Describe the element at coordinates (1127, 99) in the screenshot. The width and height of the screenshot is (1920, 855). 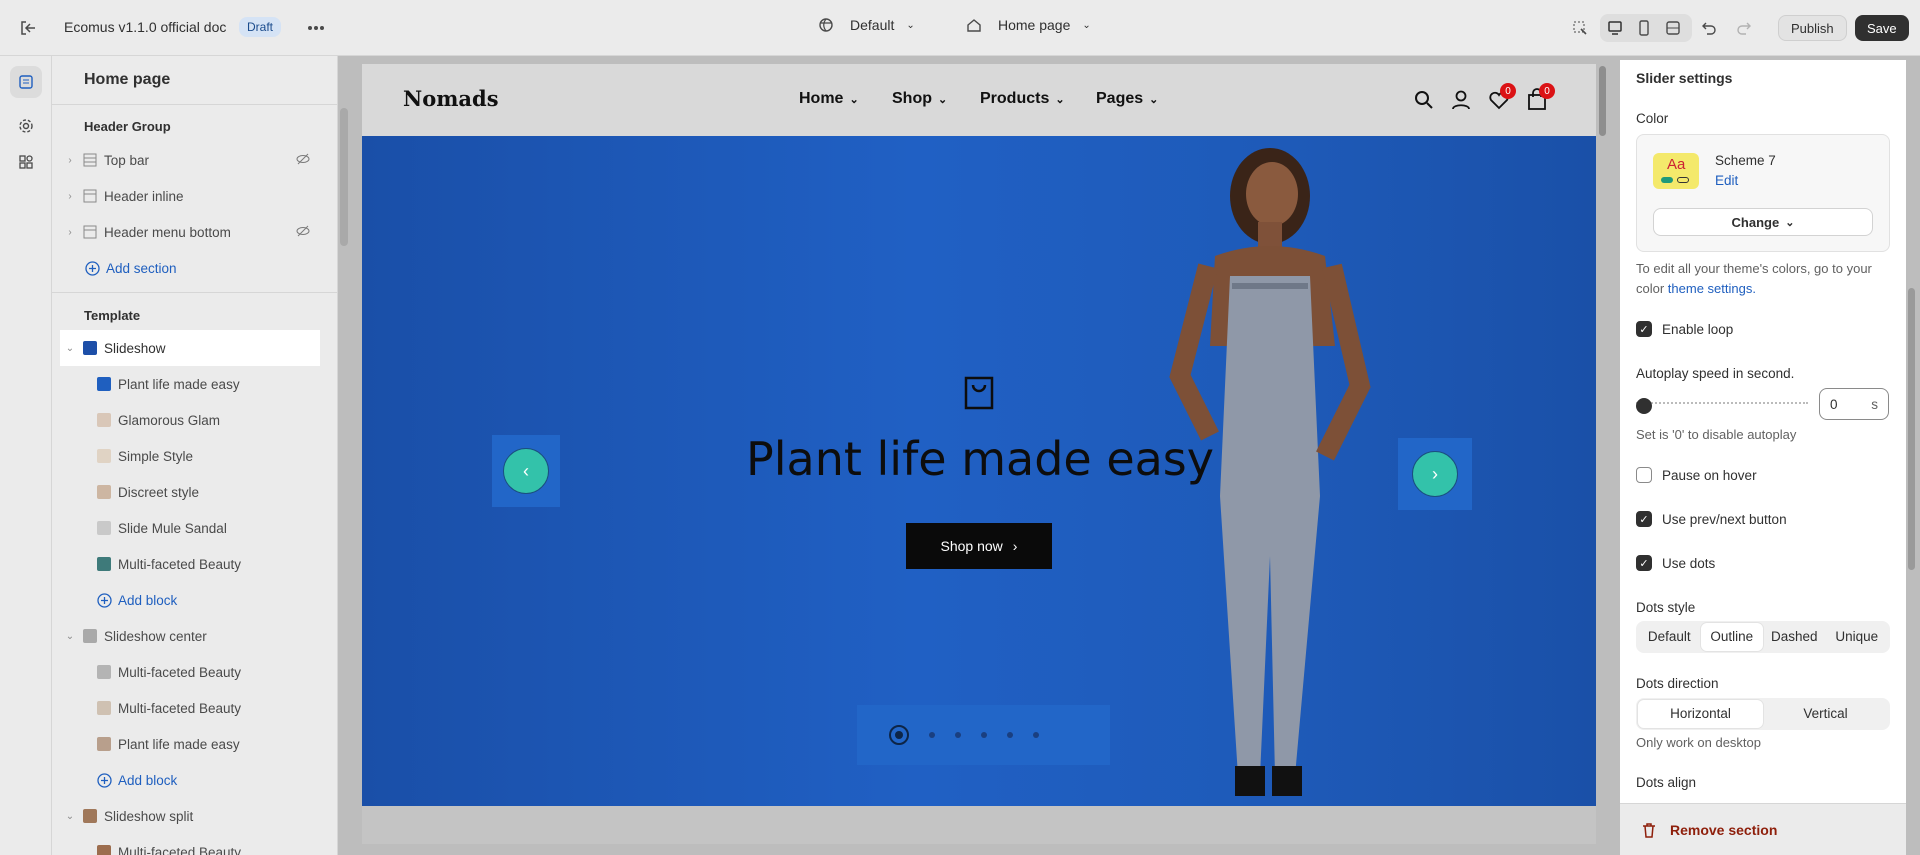
I see `nav-pages: Pages ⌄` at that location.